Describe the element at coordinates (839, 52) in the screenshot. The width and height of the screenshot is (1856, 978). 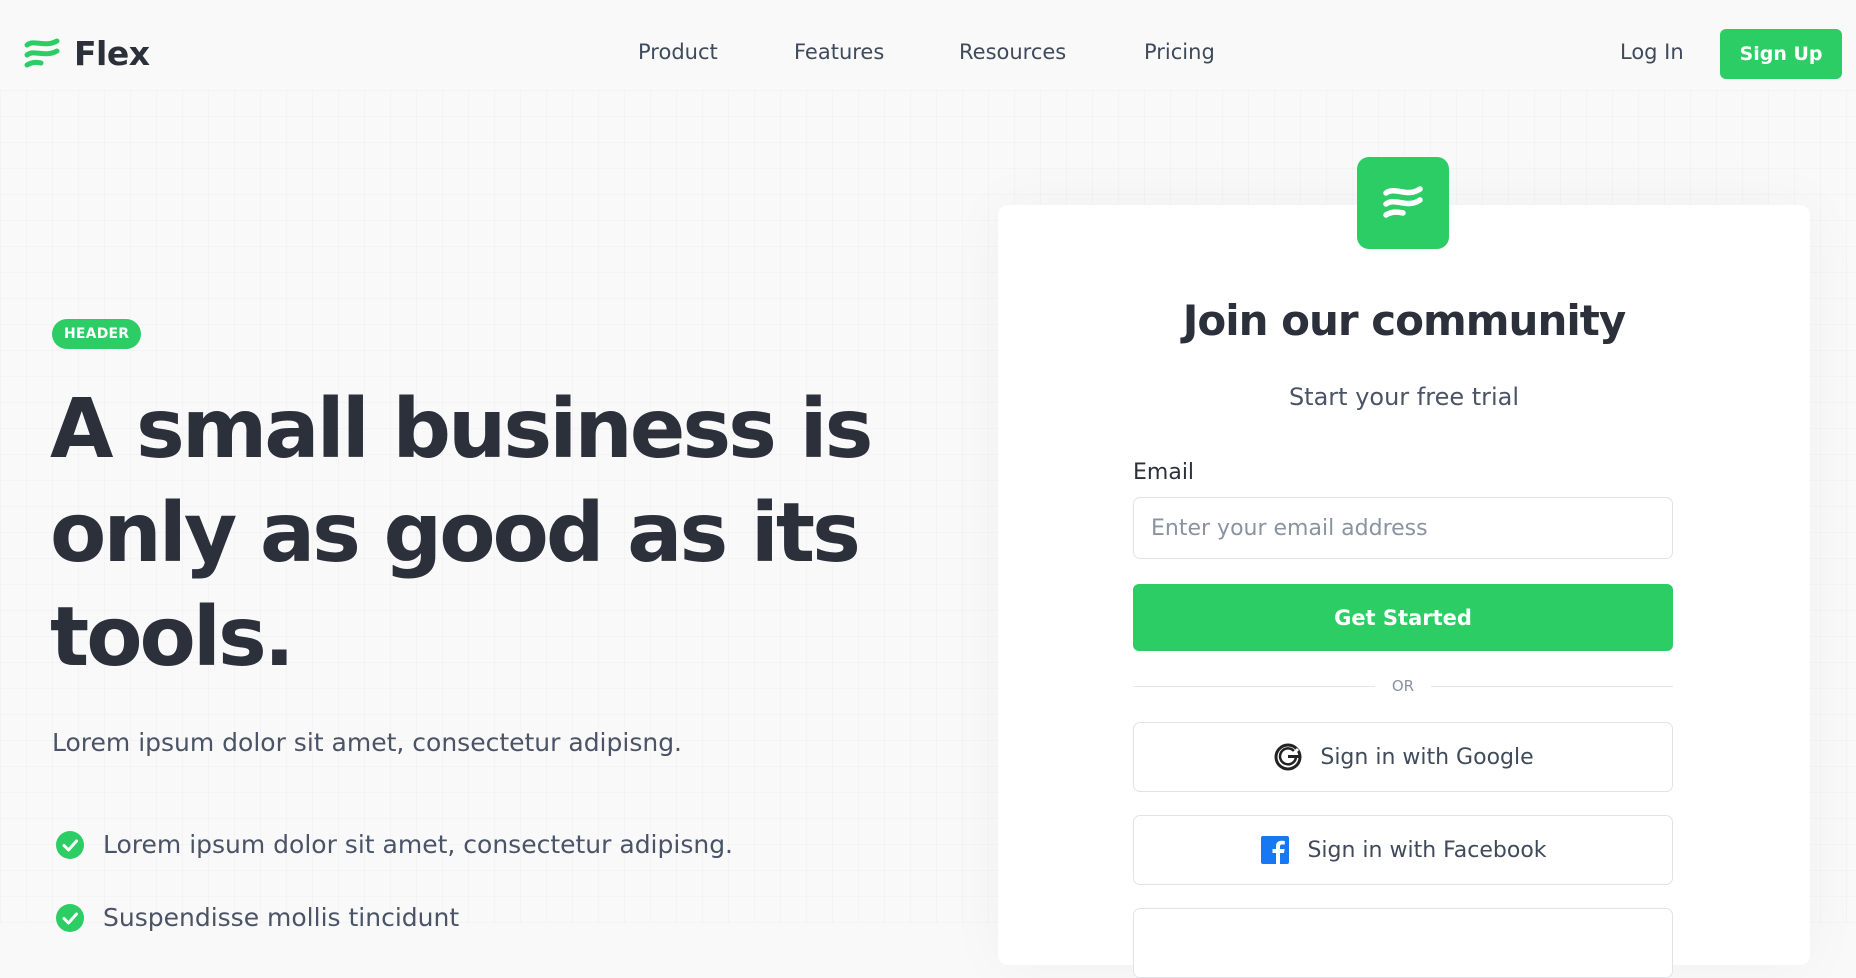
I see `nav-link-features: Features` at that location.